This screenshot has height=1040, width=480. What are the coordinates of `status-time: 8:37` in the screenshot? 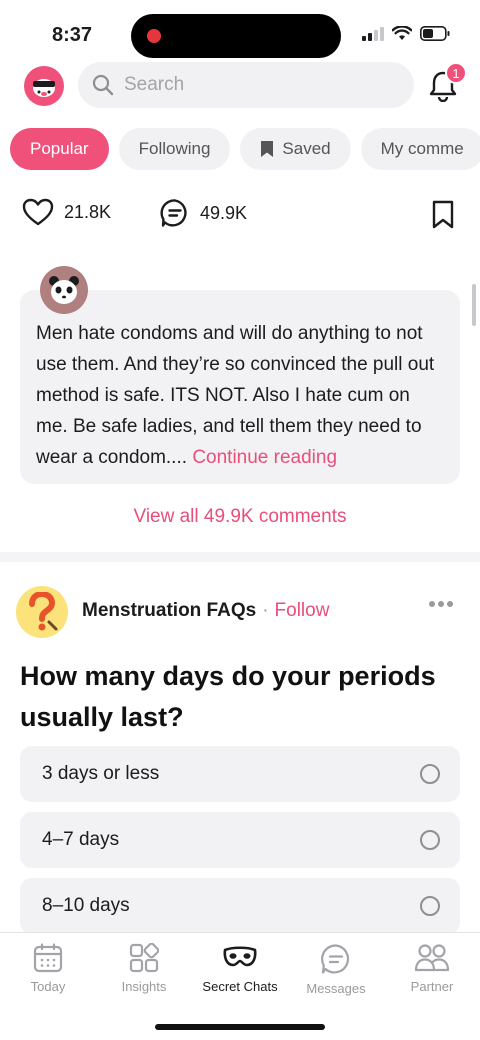 It's located at (72, 35).